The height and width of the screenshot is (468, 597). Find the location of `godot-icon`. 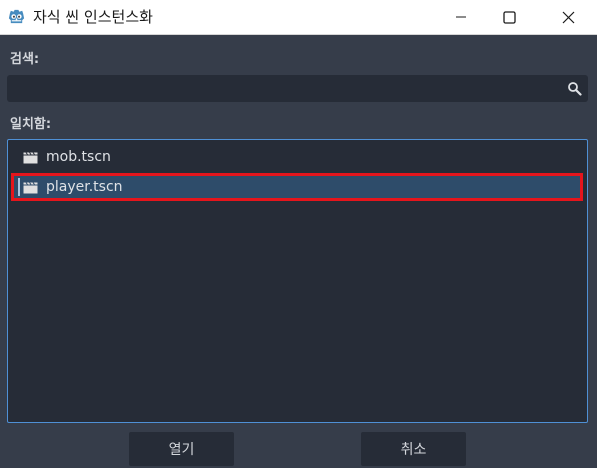

godot-icon is located at coordinates (16, 16).